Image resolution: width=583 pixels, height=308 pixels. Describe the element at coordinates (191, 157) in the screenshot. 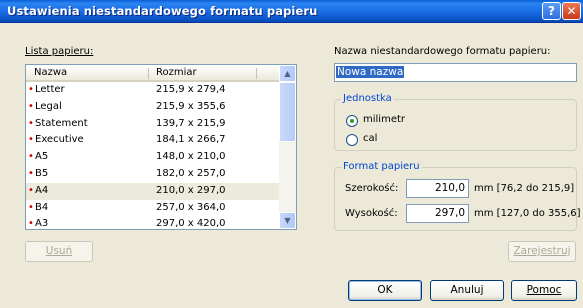

I see `paper-size: 148,0 x 210,0` at that location.